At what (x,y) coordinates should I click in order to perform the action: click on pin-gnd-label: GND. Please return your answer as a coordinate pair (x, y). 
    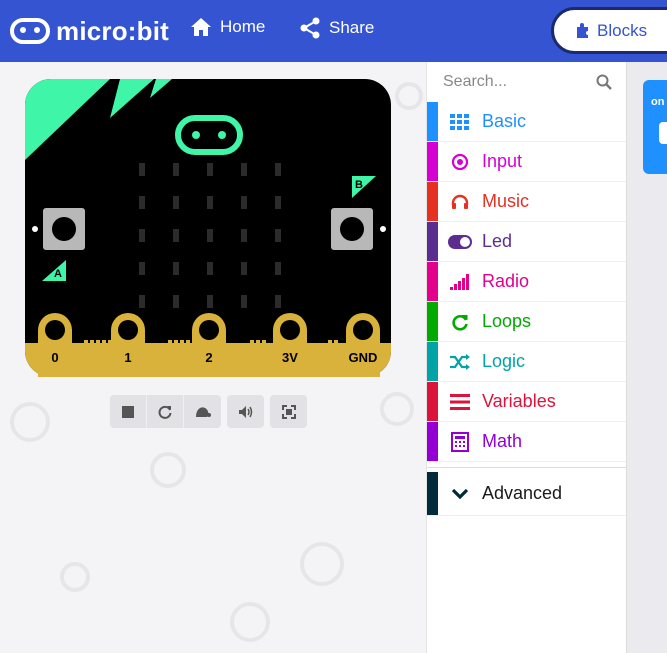
    Looking at the image, I should click on (363, 357).